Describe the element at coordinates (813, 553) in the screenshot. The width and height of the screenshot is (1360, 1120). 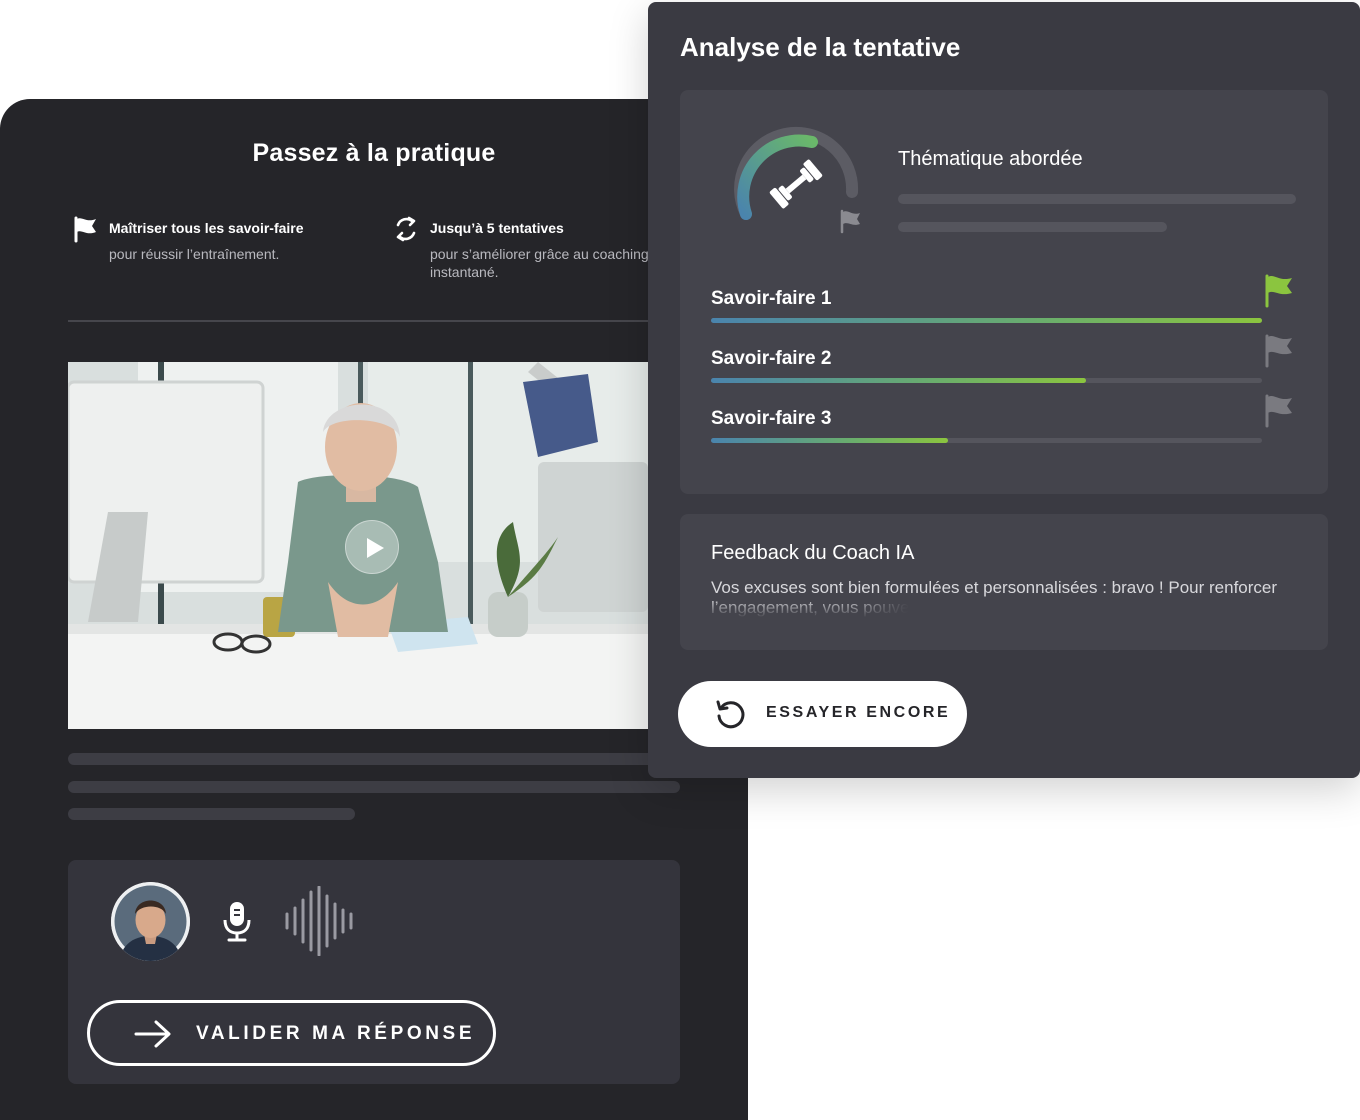
I see `feedback-title: Feedback du Coach IA` at that location.